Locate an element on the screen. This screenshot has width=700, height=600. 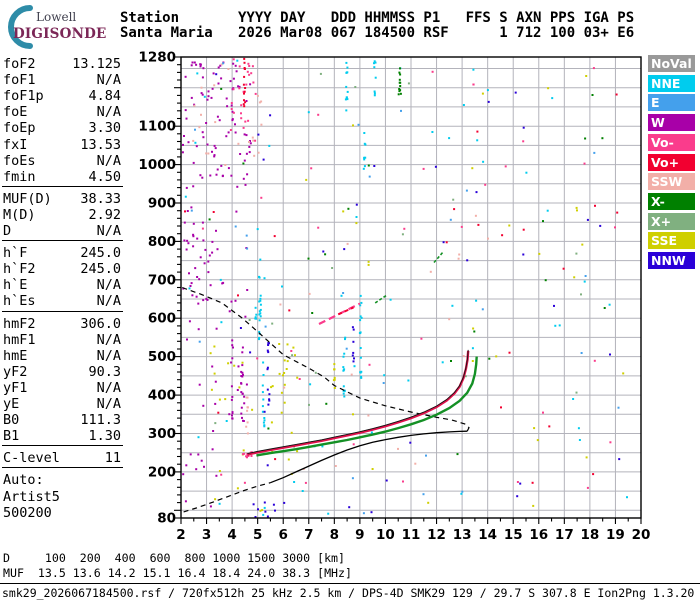
x-axis-tick-label: 8 is located at coordinates (334, 535).